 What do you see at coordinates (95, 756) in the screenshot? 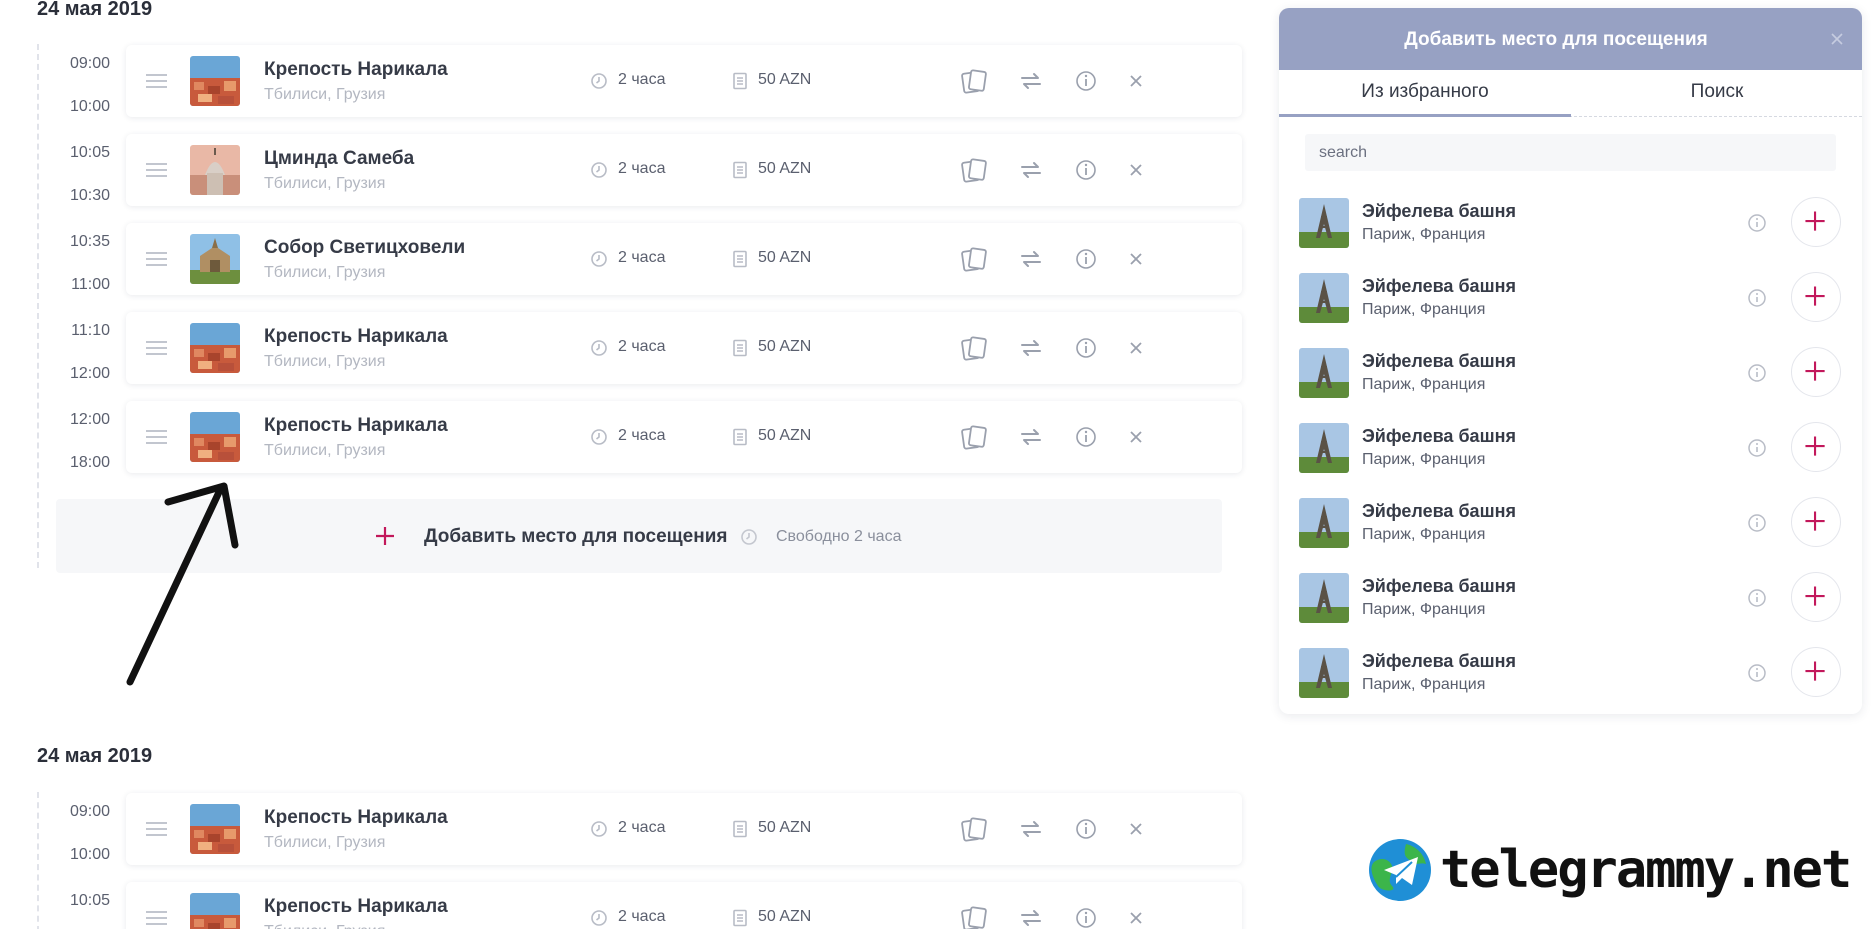
I see `day-title: 24 мая 2019` at bounding box center [95, 756].